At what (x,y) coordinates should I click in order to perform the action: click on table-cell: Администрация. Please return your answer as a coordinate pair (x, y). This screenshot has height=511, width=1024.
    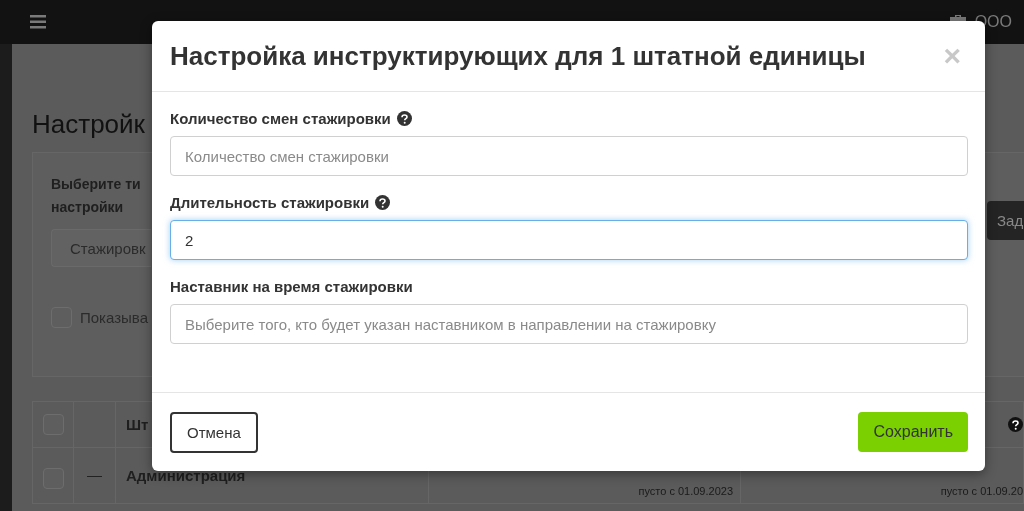
    Looking at the image, I should click on (186, 475).